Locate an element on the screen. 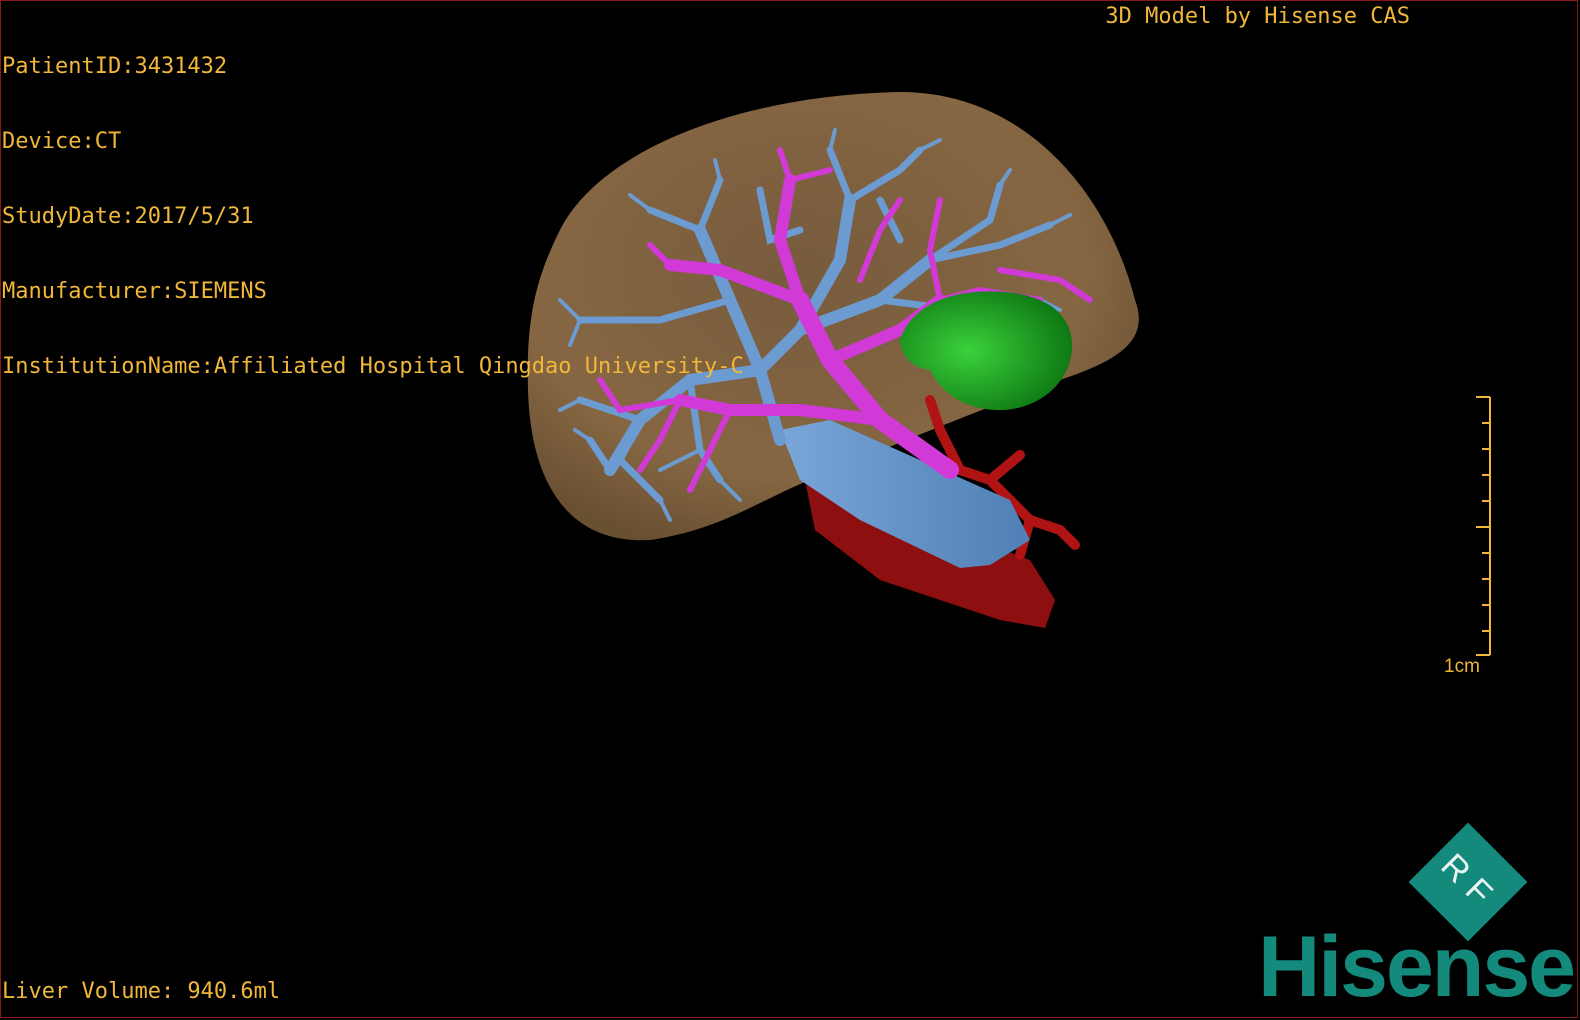 This screenshot has height=1020, width=1580. study-date: StudyDate:2017/5/31 is located at coordinates (128, 216).